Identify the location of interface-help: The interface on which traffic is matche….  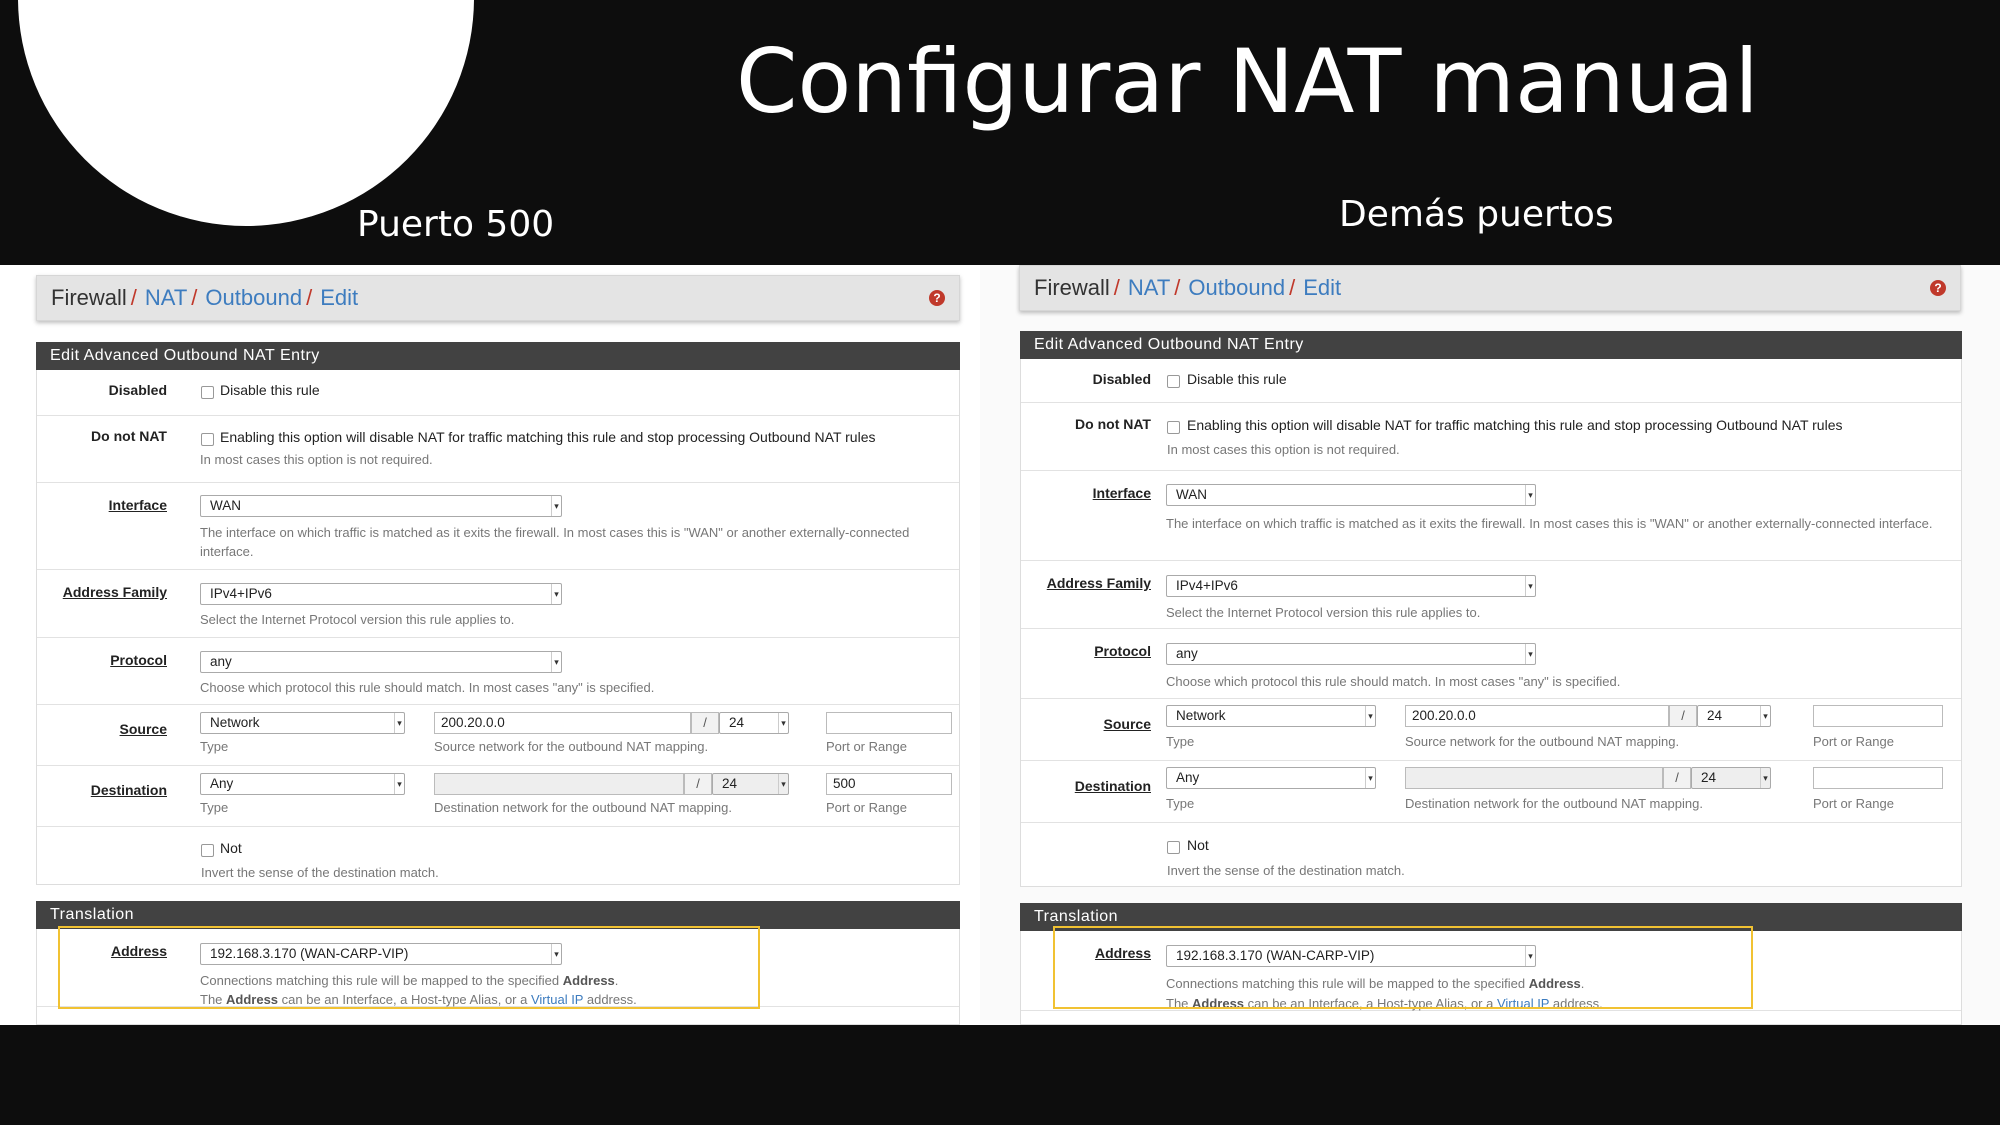
(555, 542).